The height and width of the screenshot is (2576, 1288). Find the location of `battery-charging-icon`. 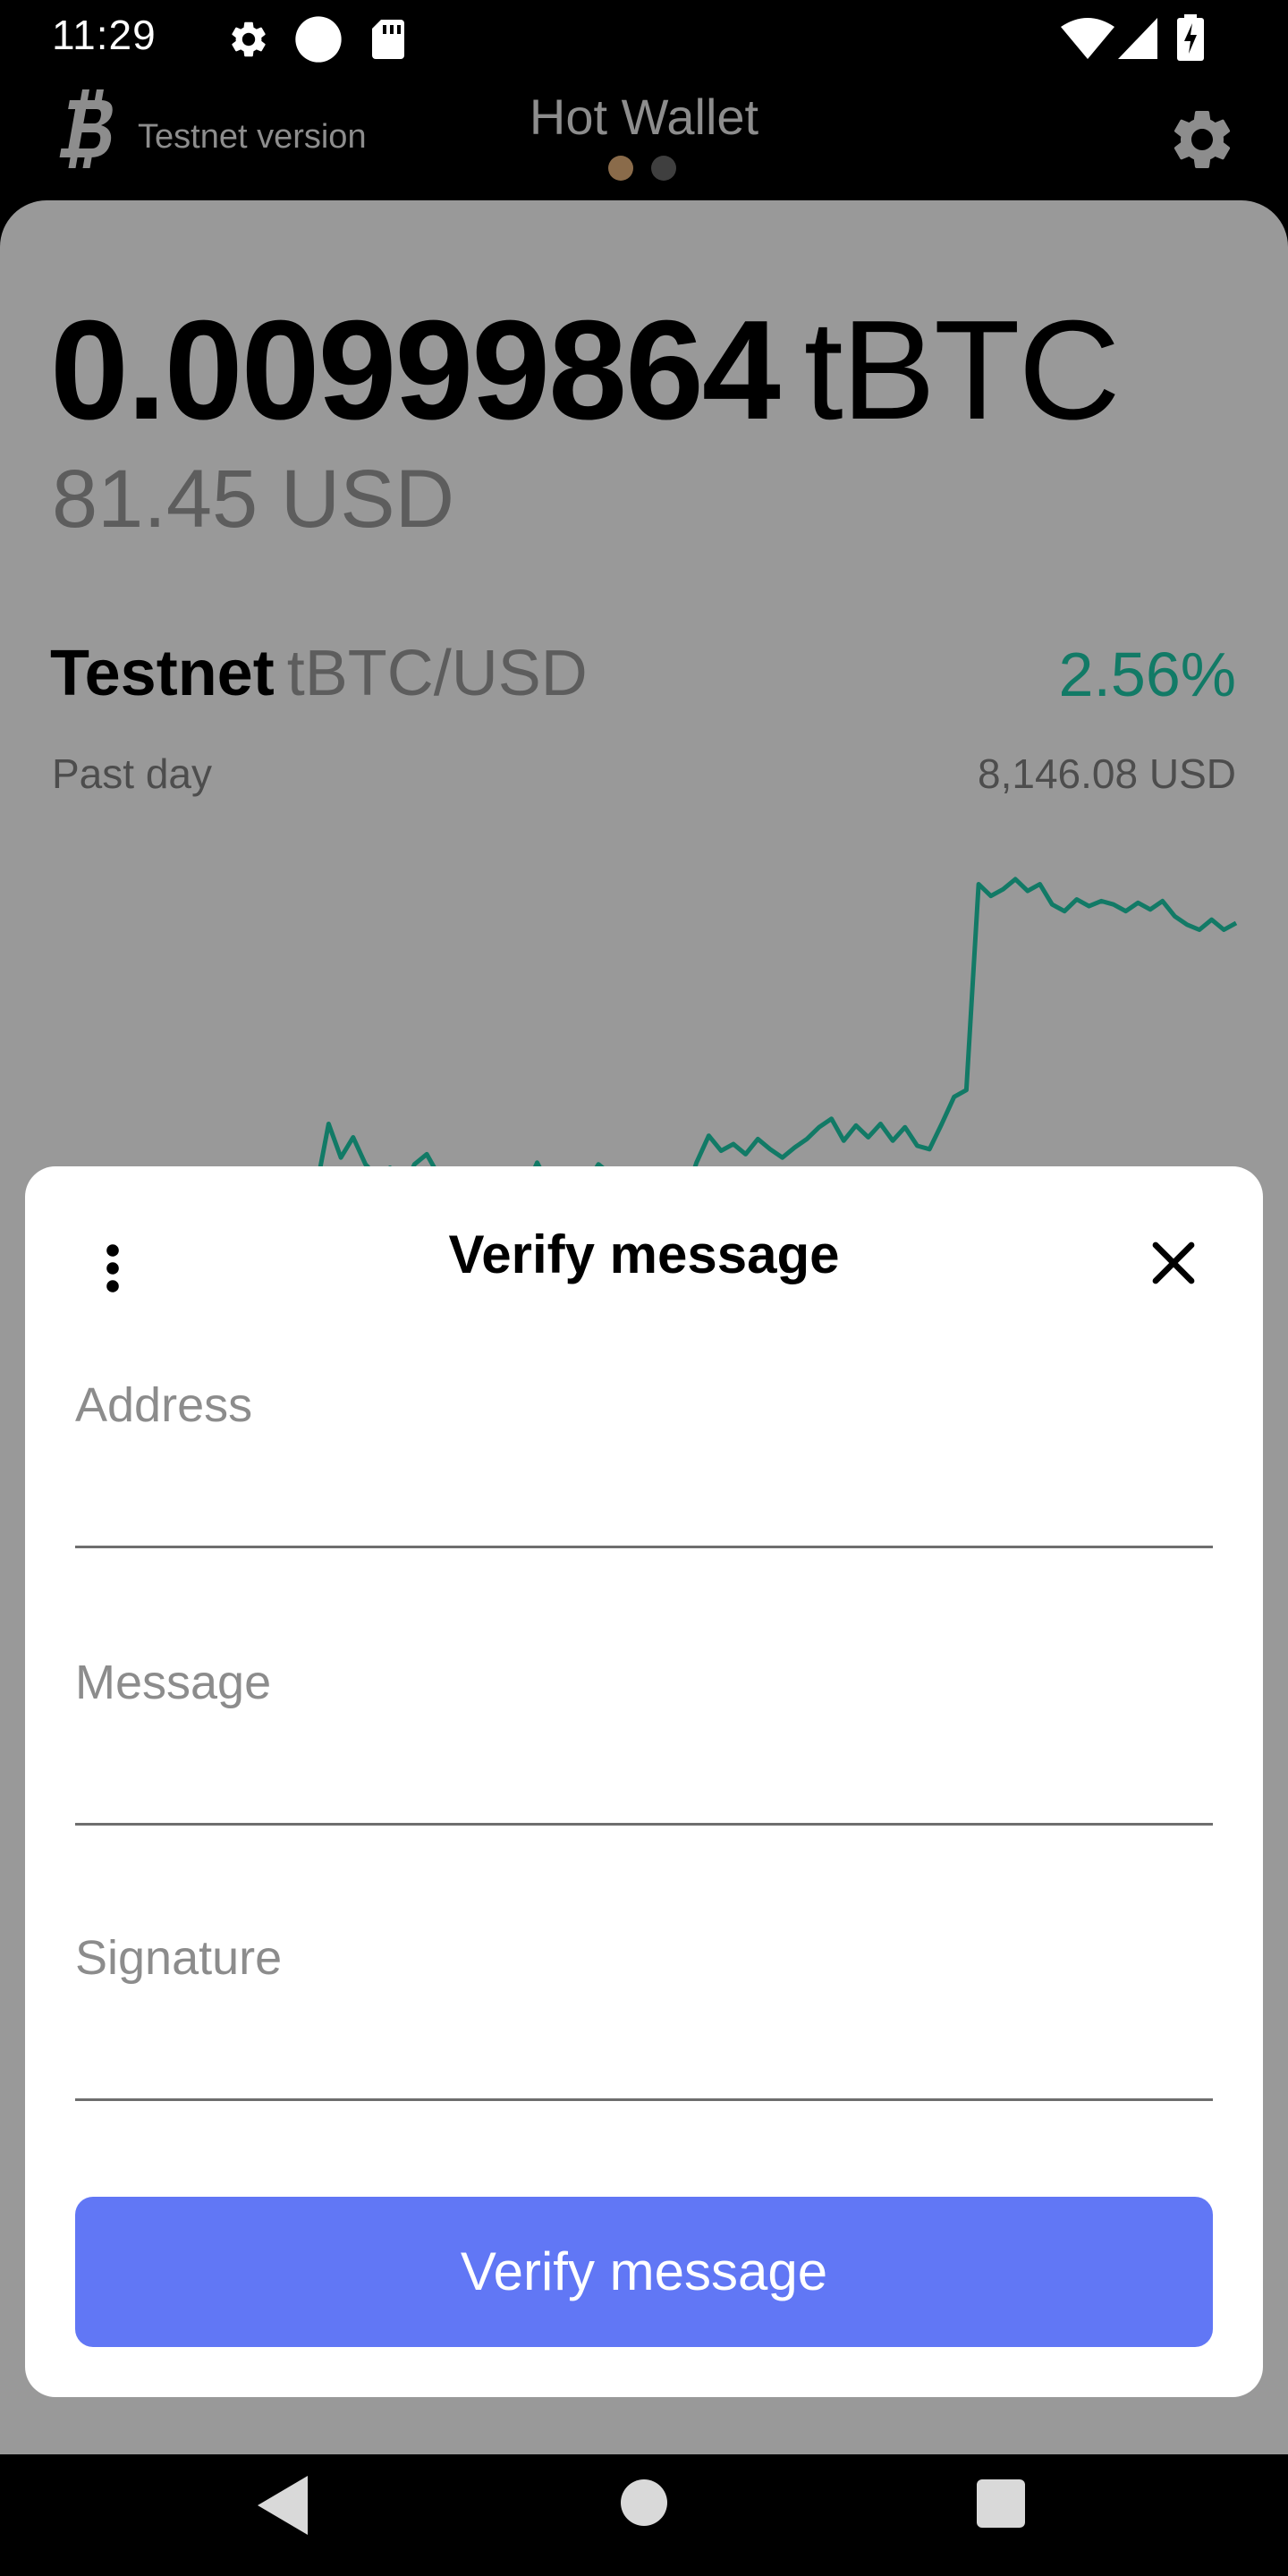

battery-charging-icon is located at coordinates (1190, 37).